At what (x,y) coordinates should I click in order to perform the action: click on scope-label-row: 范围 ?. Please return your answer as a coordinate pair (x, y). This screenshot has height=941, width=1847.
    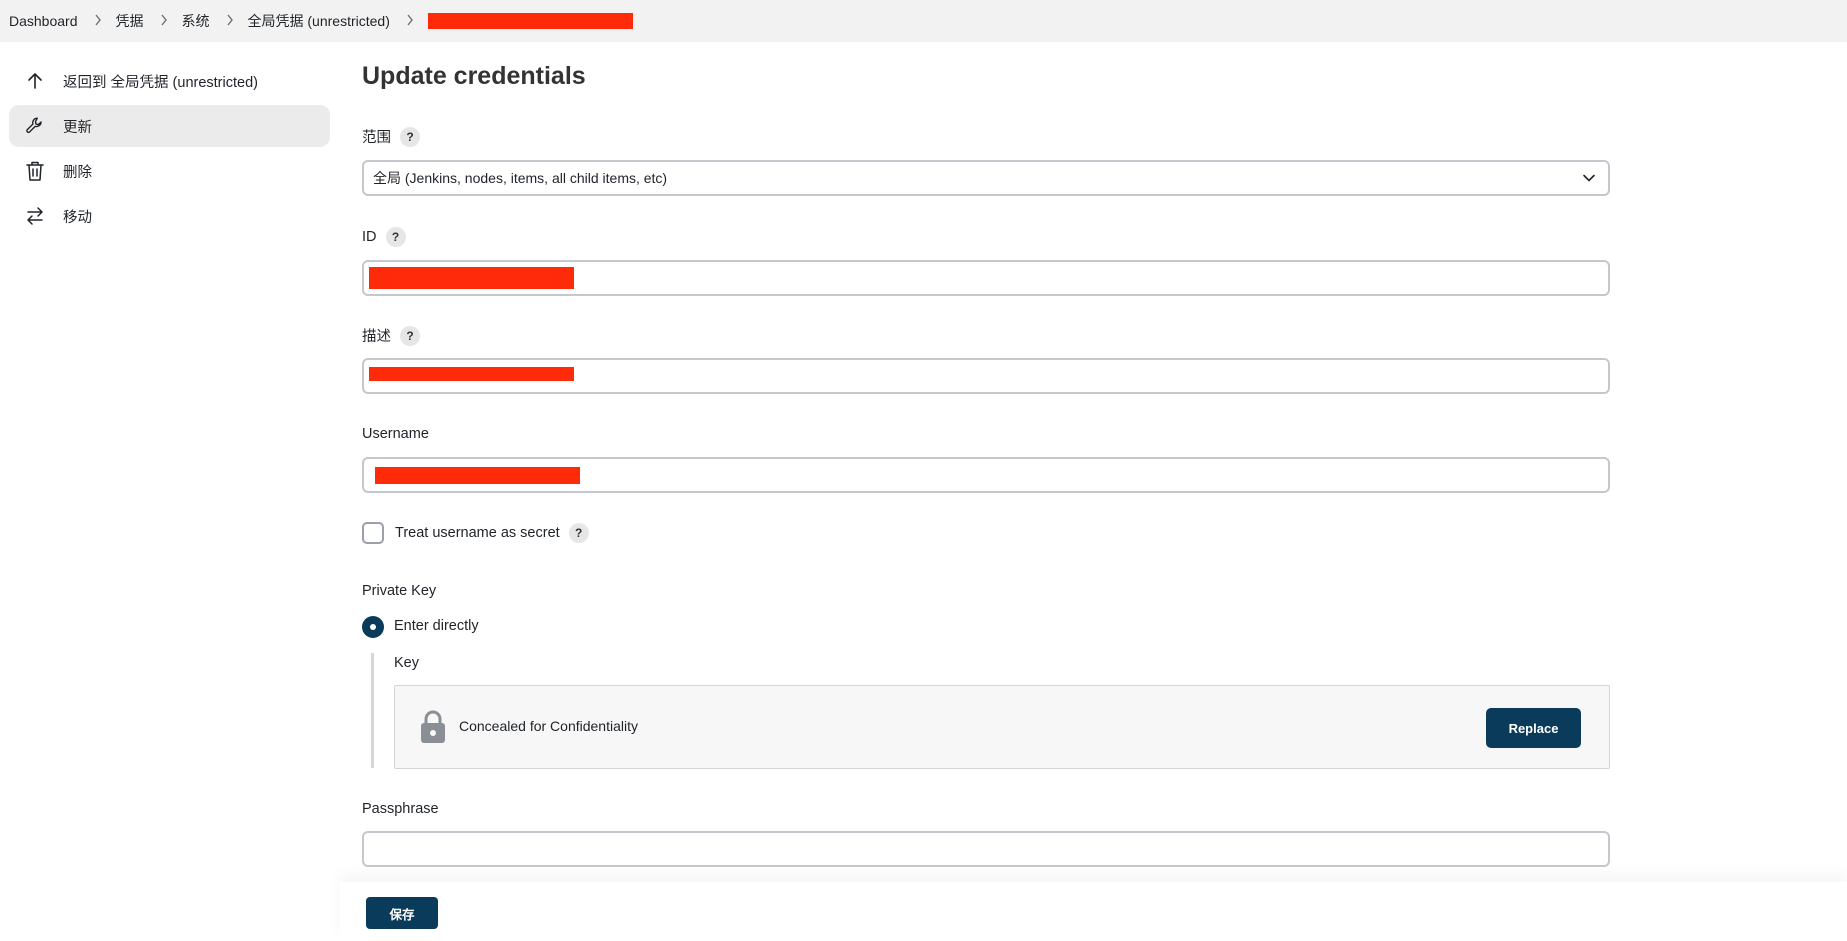
    Looking at the image, I should click on (391, 136).